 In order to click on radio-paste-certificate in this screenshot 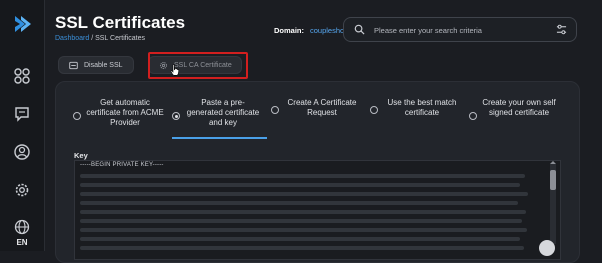, I will do `click(176, 116)`.